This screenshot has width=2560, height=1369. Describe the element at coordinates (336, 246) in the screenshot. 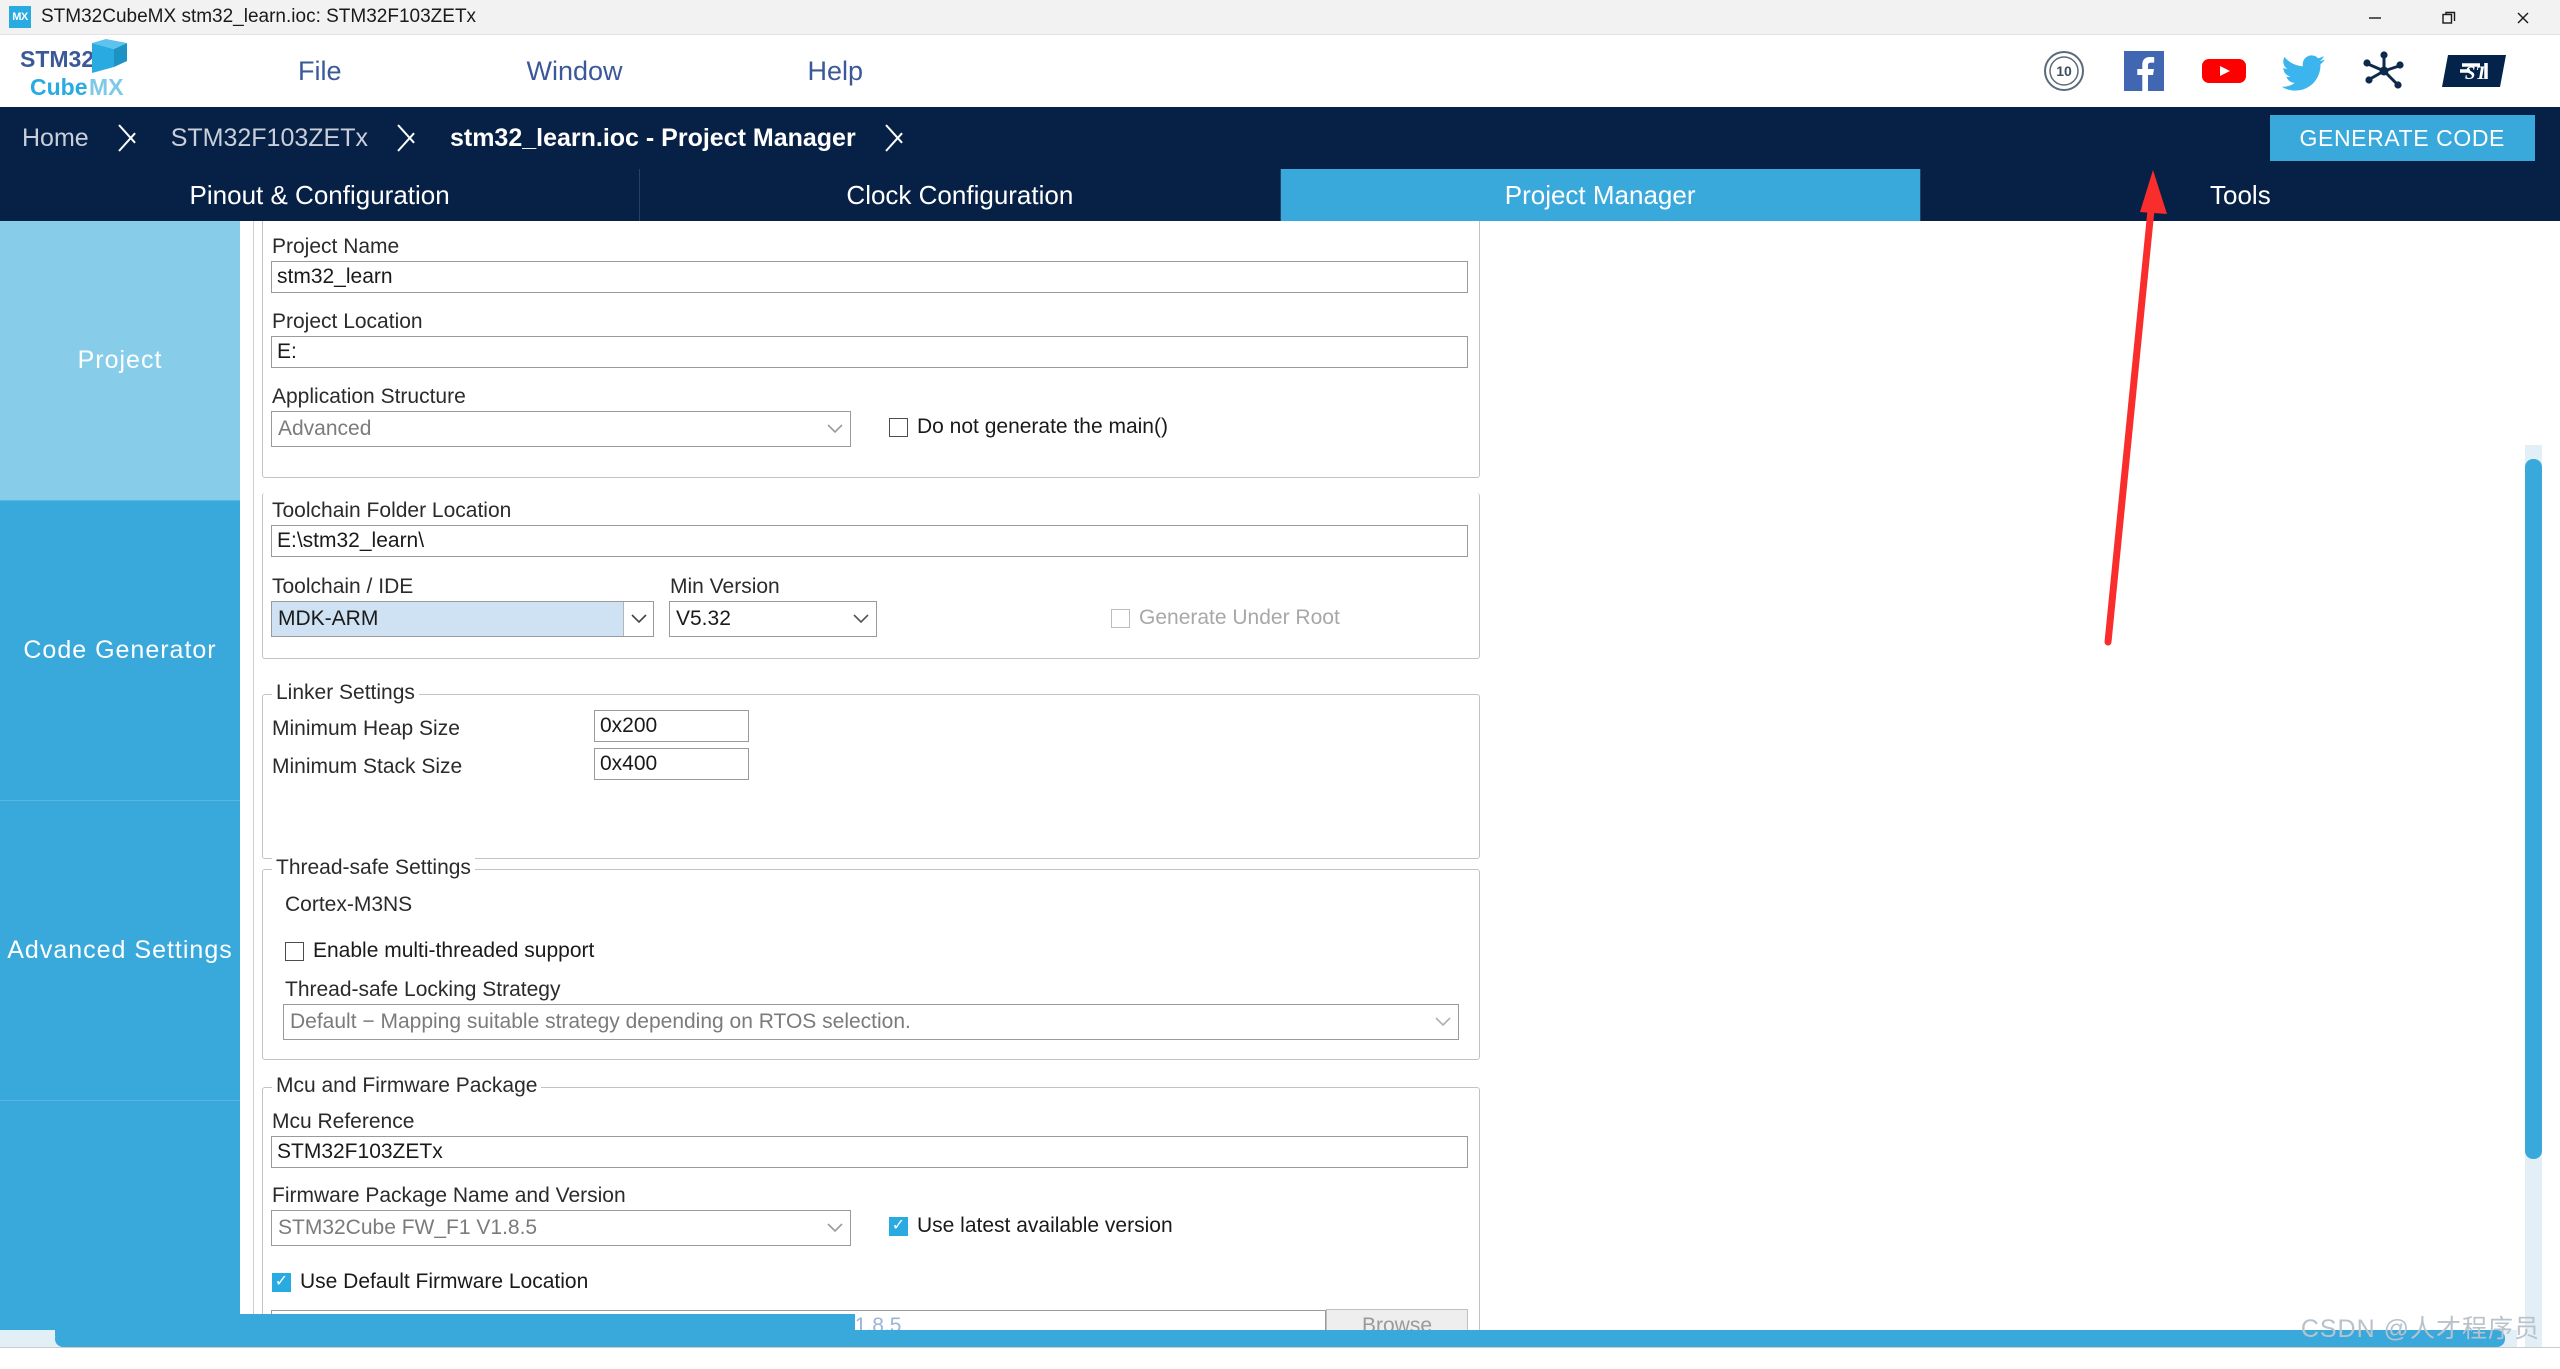

I see `project-name-label: Project Name` at that location.